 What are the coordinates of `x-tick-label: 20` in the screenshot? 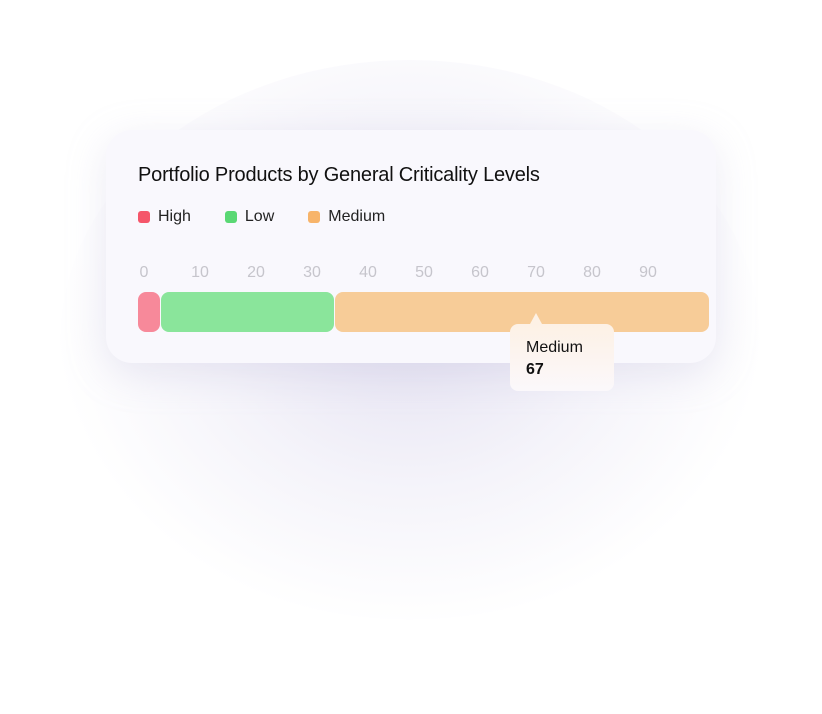 It's located at (256, 272).